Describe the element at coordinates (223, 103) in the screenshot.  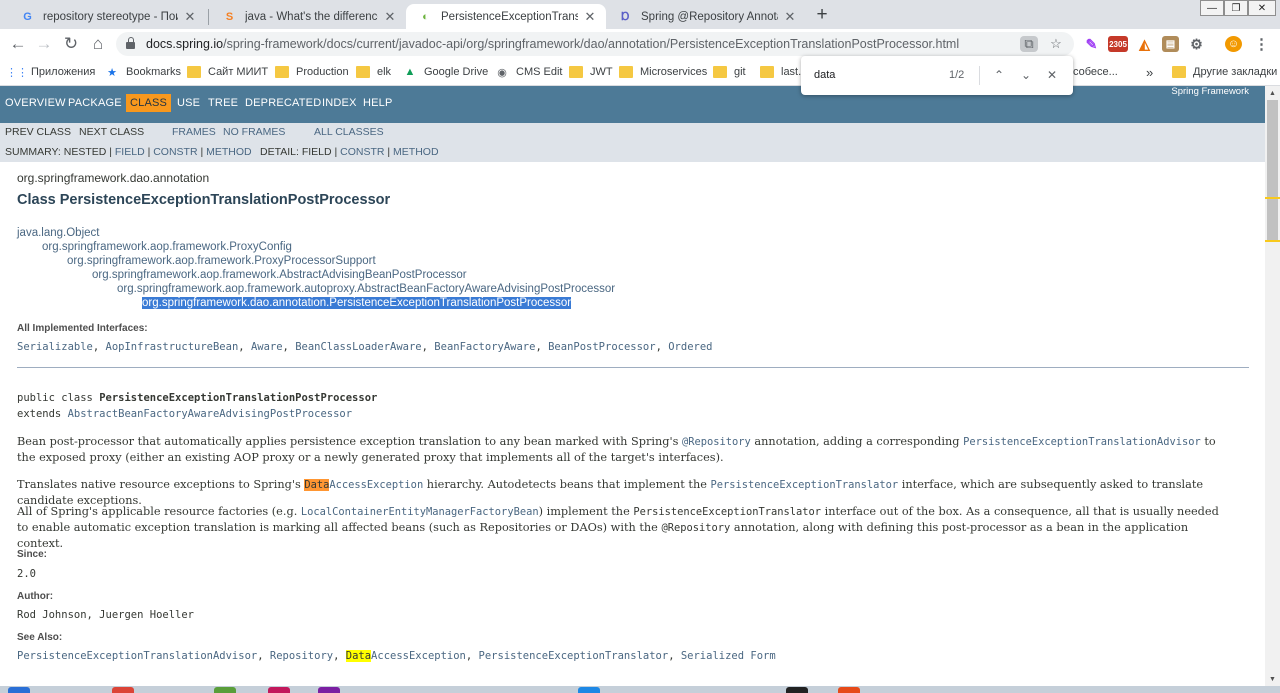
I see `nav-tree: TREE` at that location.